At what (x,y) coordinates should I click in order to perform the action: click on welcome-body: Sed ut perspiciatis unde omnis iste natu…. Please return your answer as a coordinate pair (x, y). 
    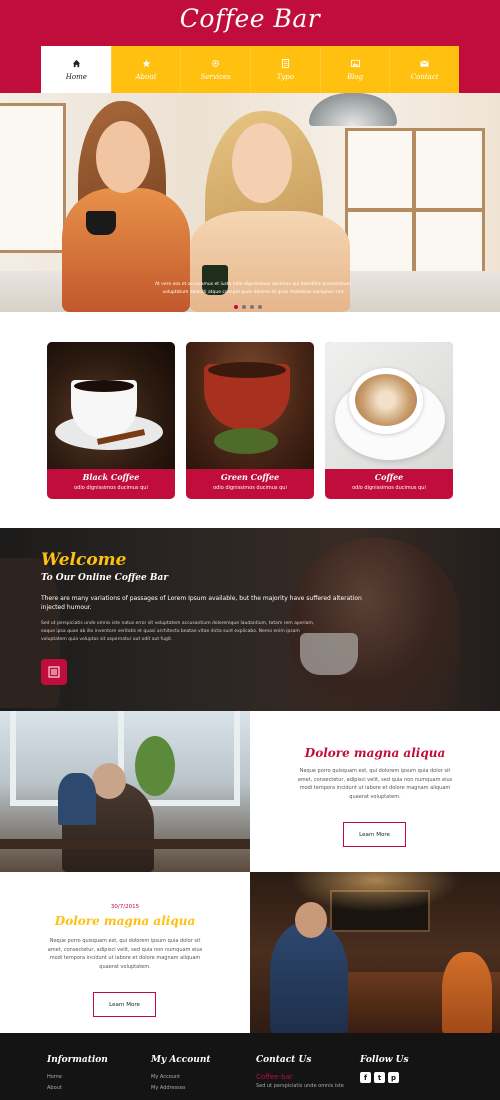
    Looking at the image, I should click on (178, 631).